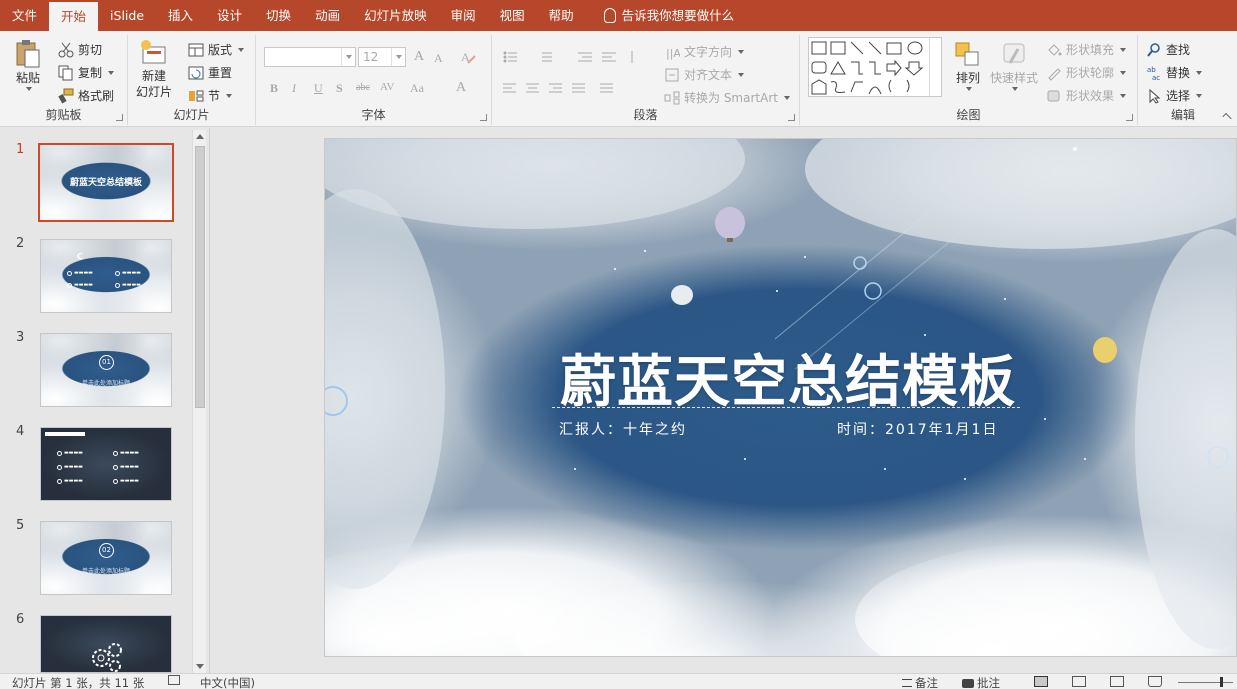 The width and height of the screenshot is (1237, 689). I want to click on group-label-slides: 幻灯片, so click(191, 115).